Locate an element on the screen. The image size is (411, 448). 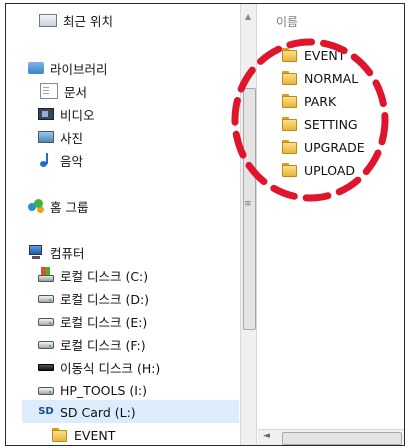
nav-item-drive-c: 로컬 디스크 (C:) is located at coordinates (93, 275).